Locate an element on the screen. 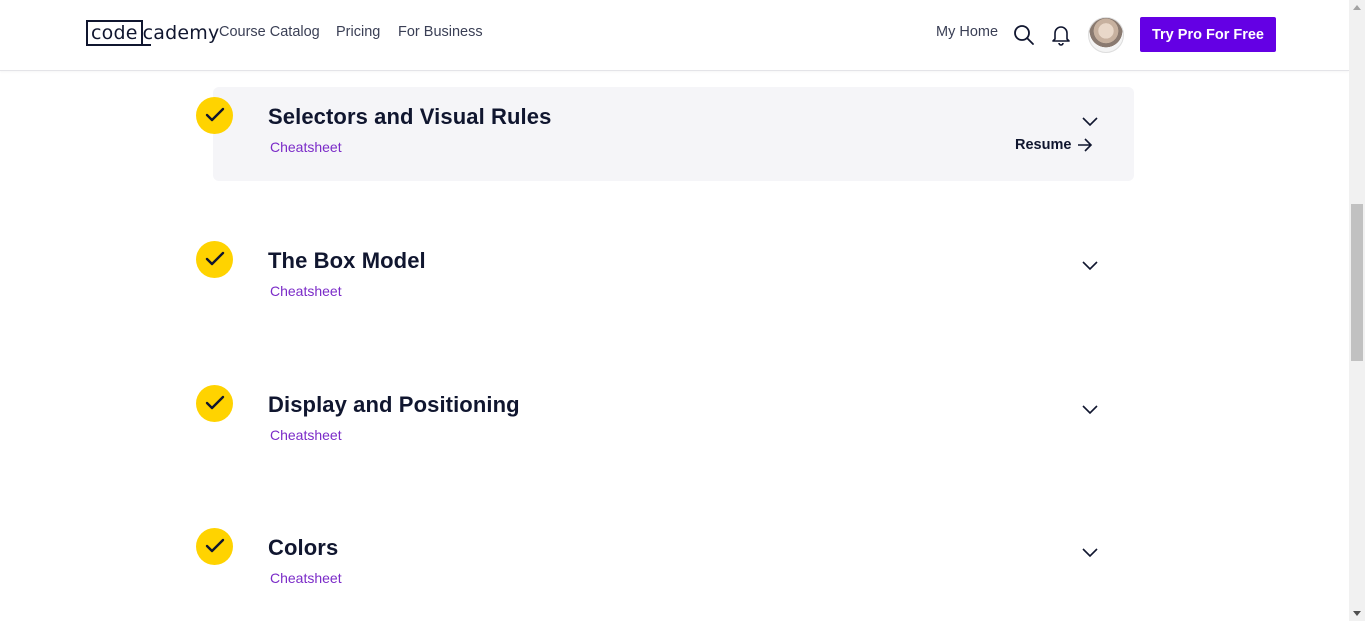 This screenshot has height=621, width=1365. module-title: Display and Positioning is located at coordinates (394, 405).